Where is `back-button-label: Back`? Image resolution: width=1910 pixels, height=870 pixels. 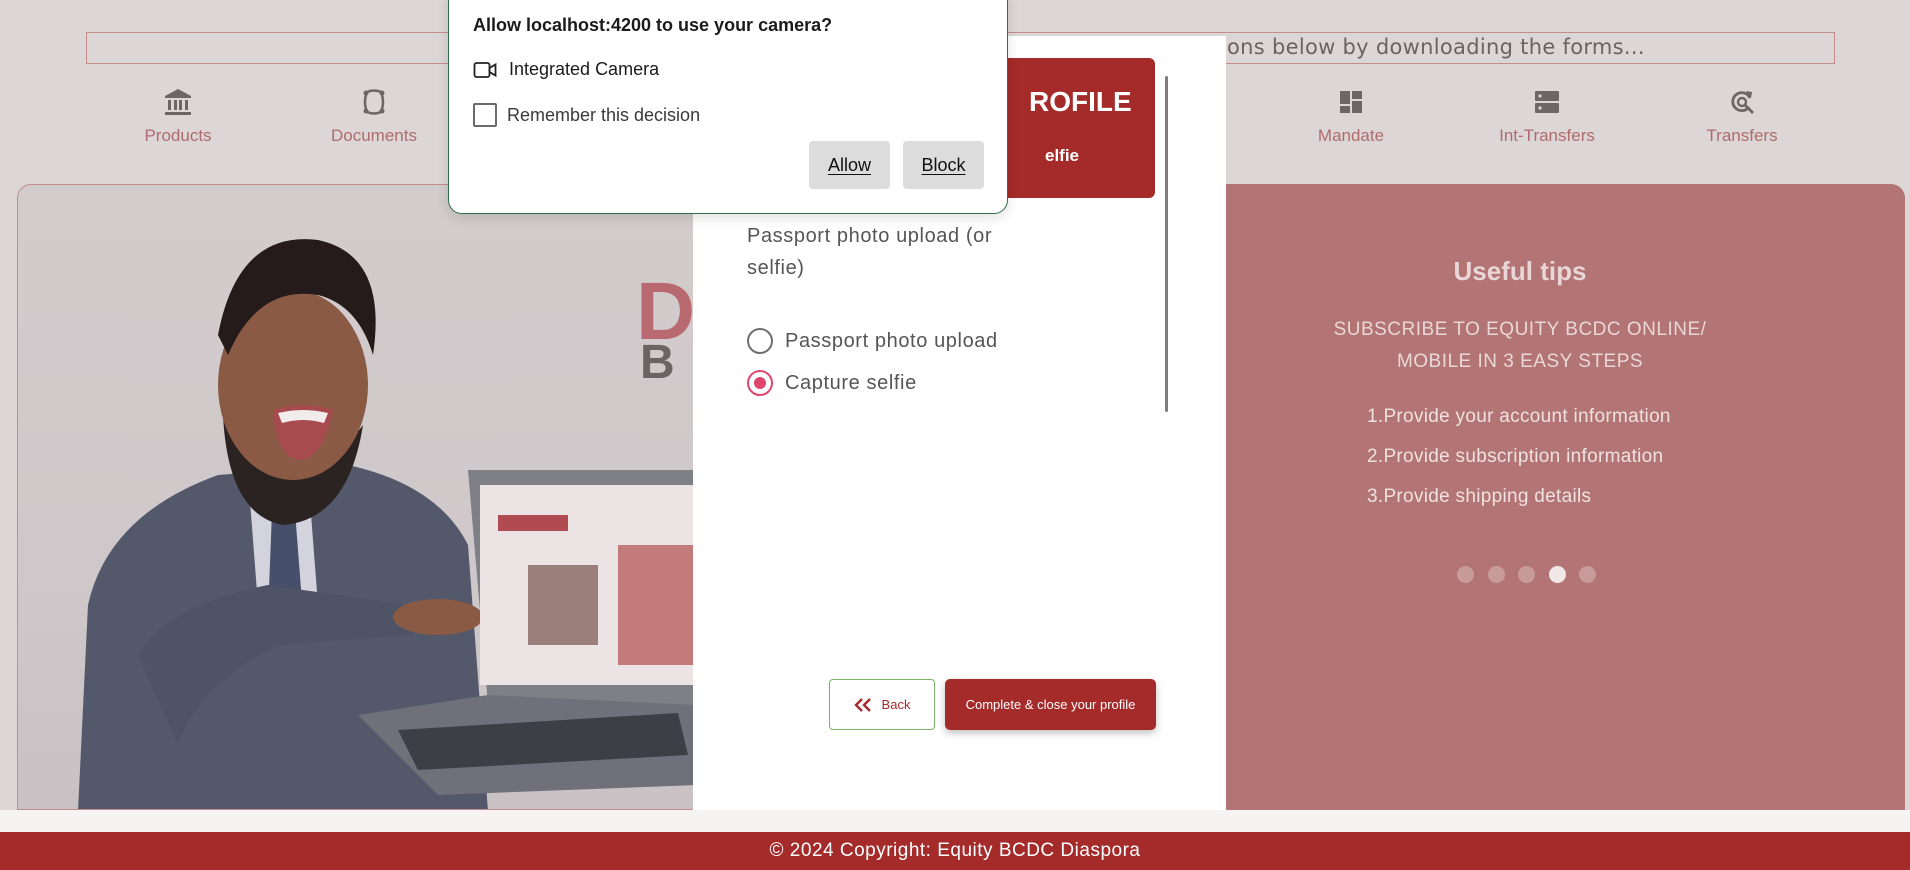
back-button-label: Back is located at coordinates (896, 704).